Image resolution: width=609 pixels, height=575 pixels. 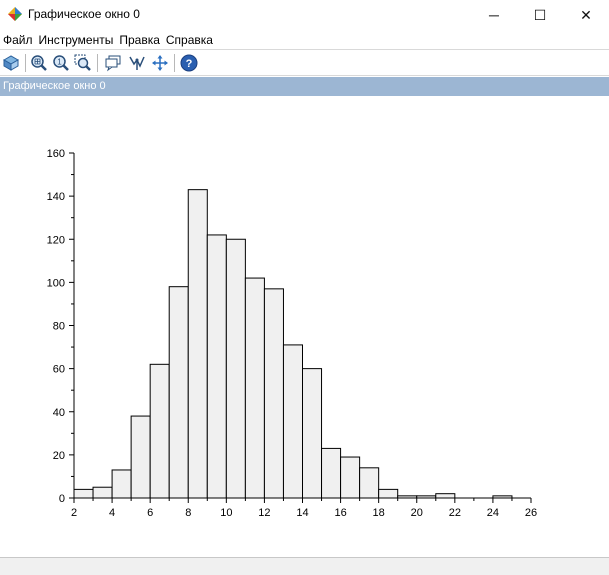 What do you see at coordinates (379, 513) in the screenshot?
I see `x-tick-label: 18` at bounding box center [379, 513].